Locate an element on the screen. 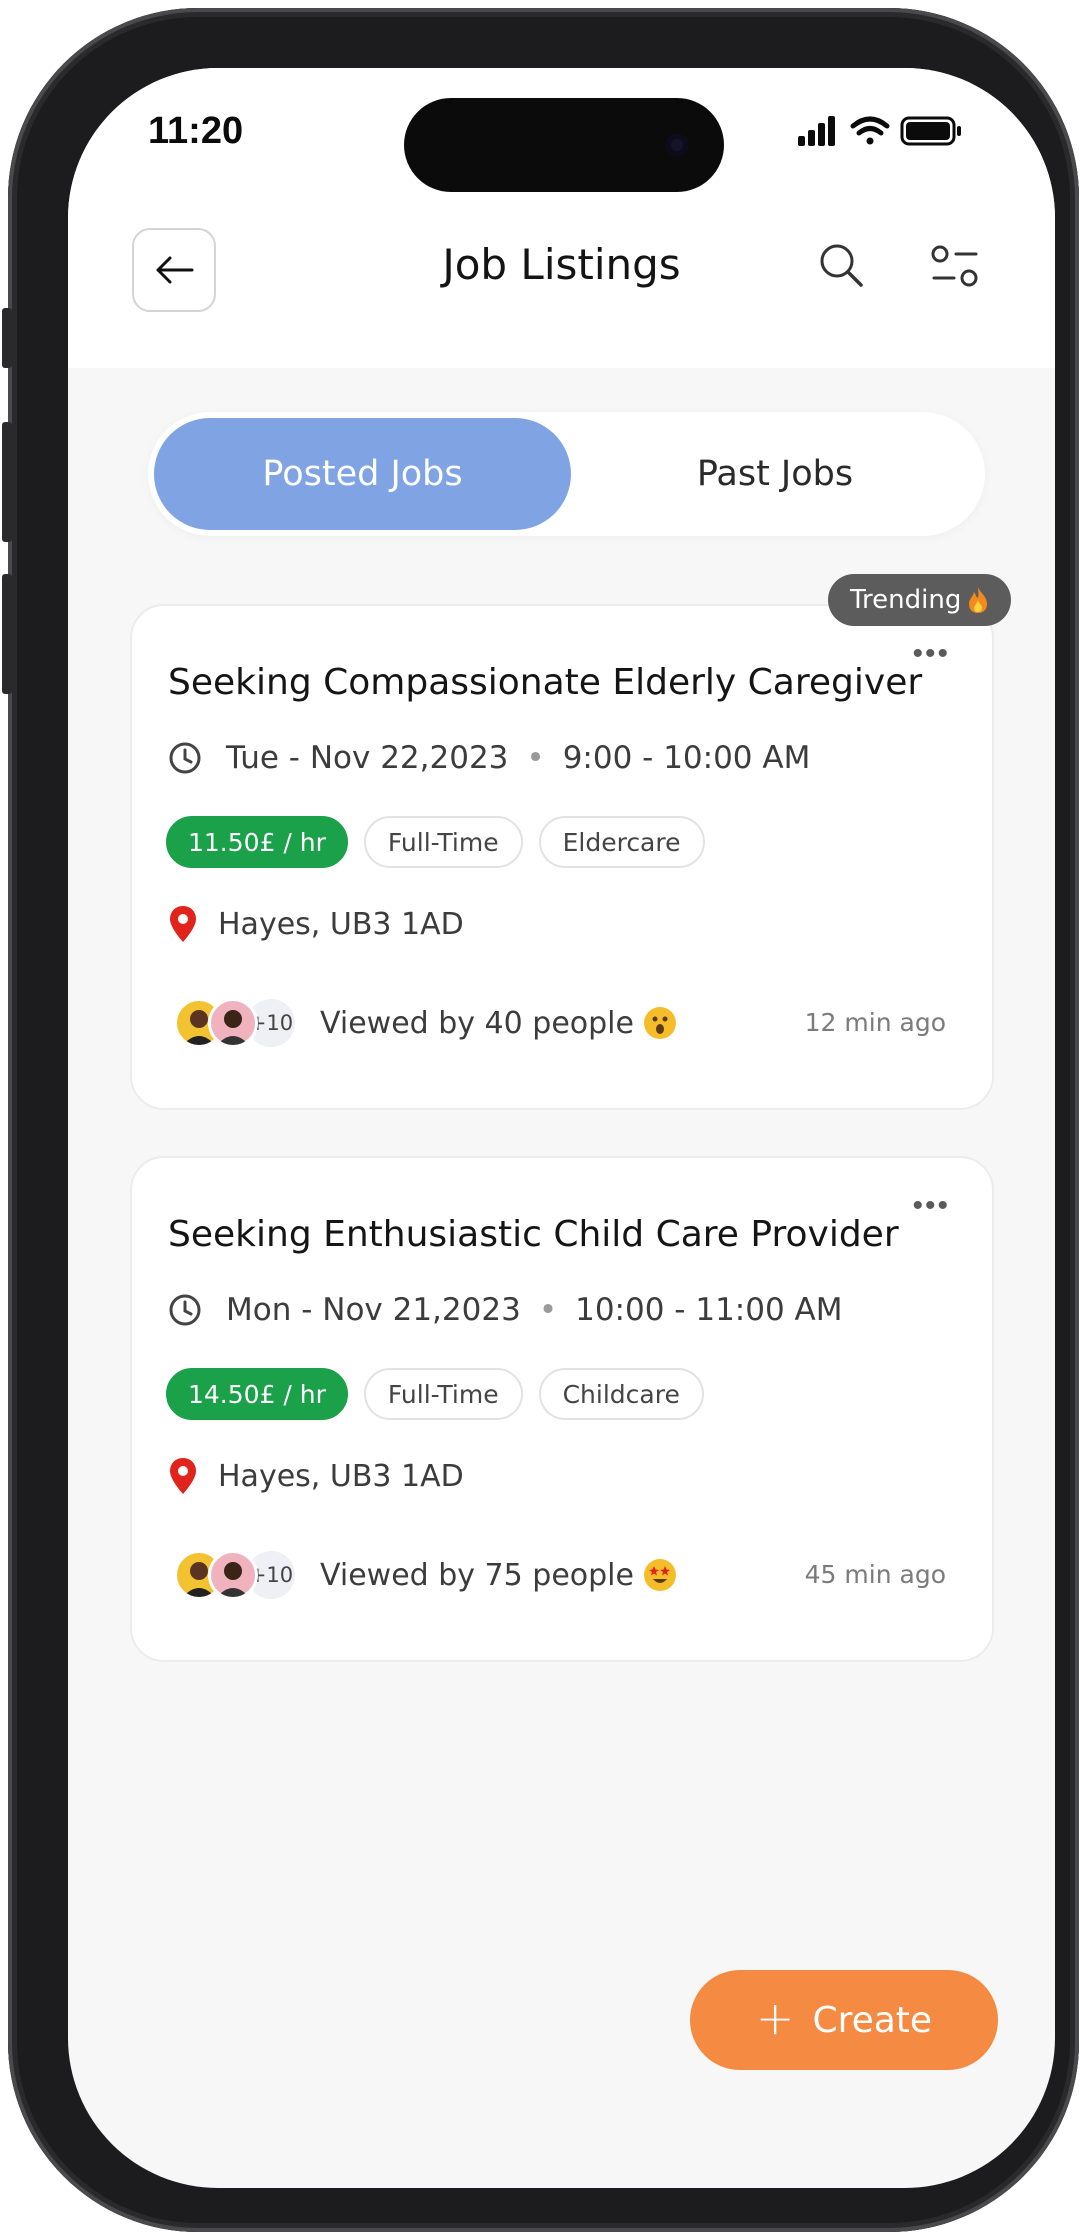 The height and width of the screenshot is (2240, 1087). signal-icon is located at coordinates (816, 131).